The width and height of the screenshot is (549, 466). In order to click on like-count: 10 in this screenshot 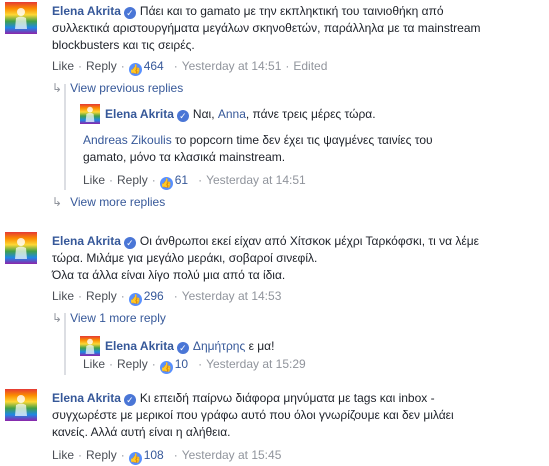, I will do `click(181, 364)`.